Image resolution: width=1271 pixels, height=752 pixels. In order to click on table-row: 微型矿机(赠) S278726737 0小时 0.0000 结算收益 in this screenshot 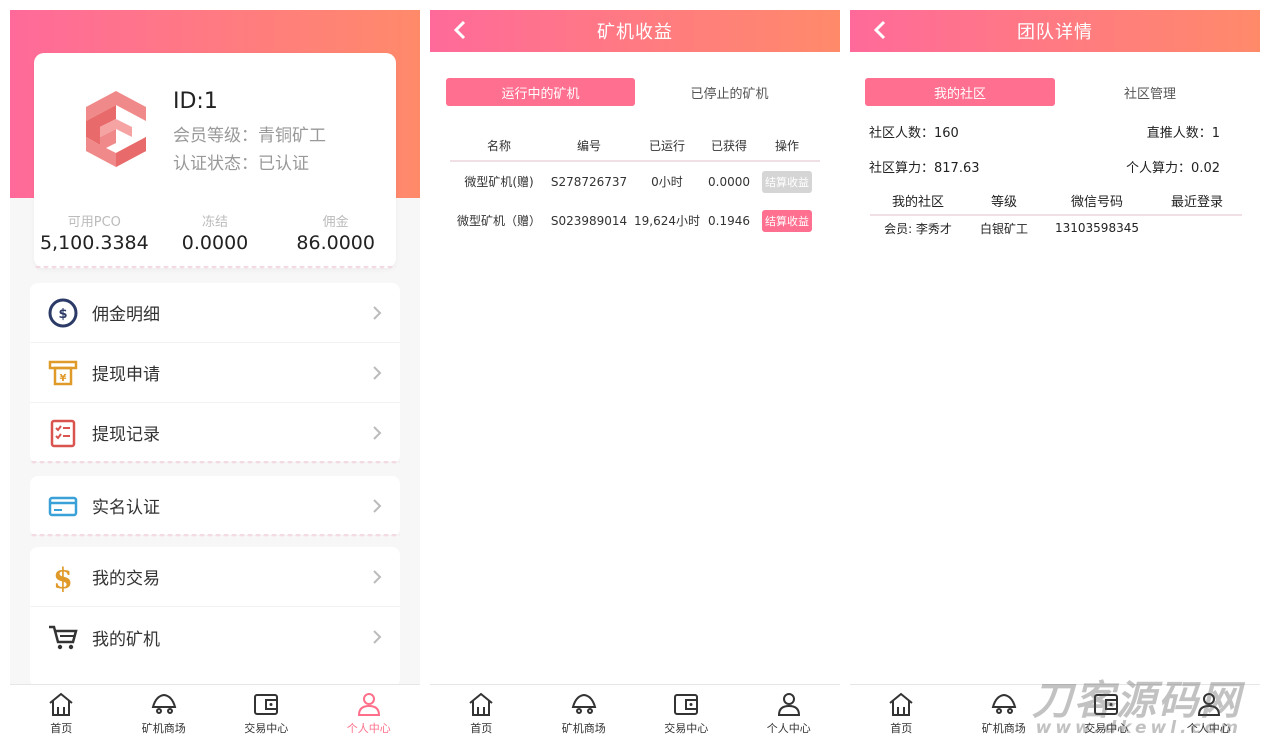, I will do `click(635, 181)`.